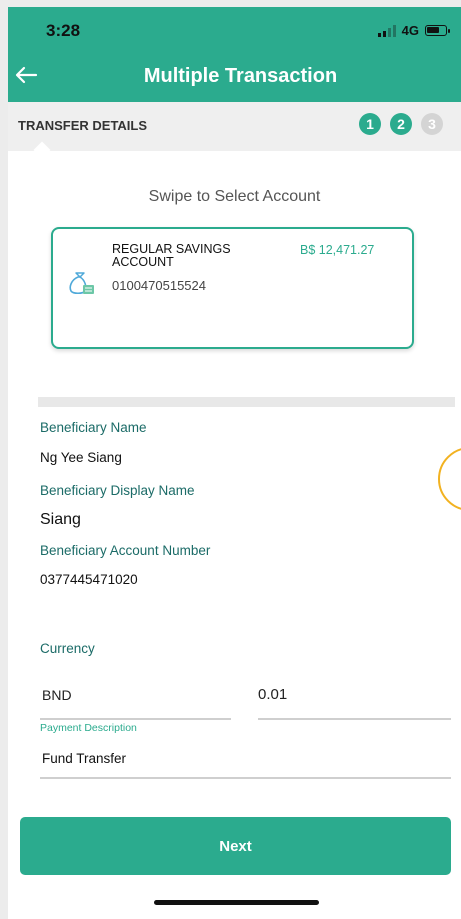  Describe the element at coordinates (117, 490) in the screenshot. I see `beneficiary-display-name-label: Beneficiary Display Name` at that location.